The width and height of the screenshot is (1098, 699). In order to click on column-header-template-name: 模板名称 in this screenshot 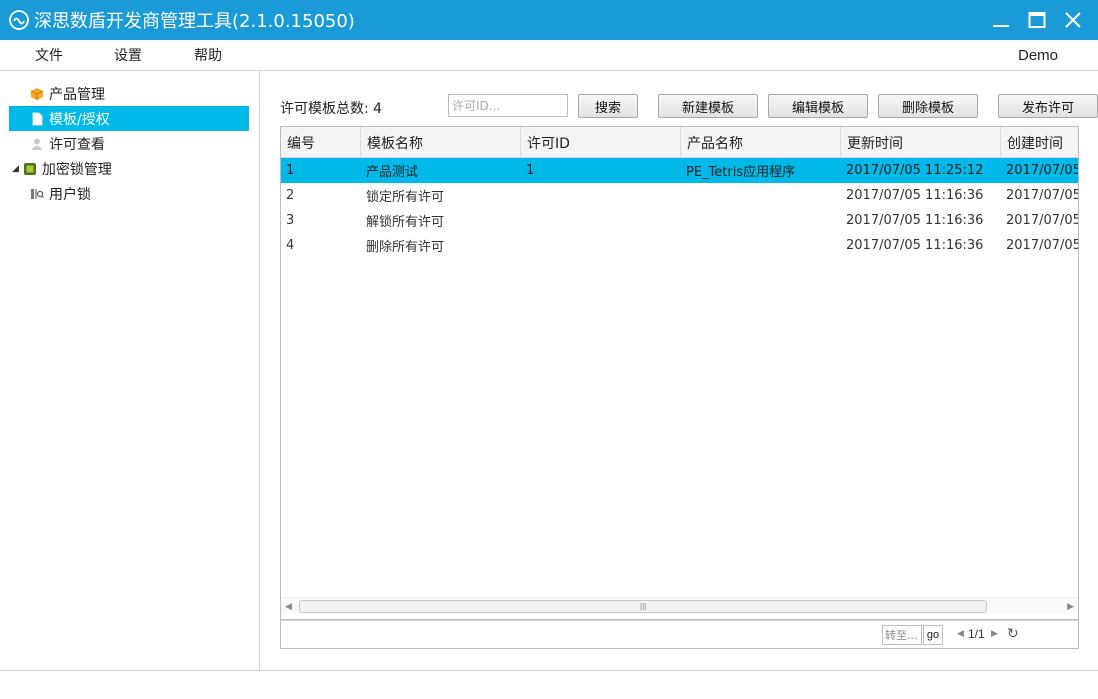, I will do `click(441, 142)`.